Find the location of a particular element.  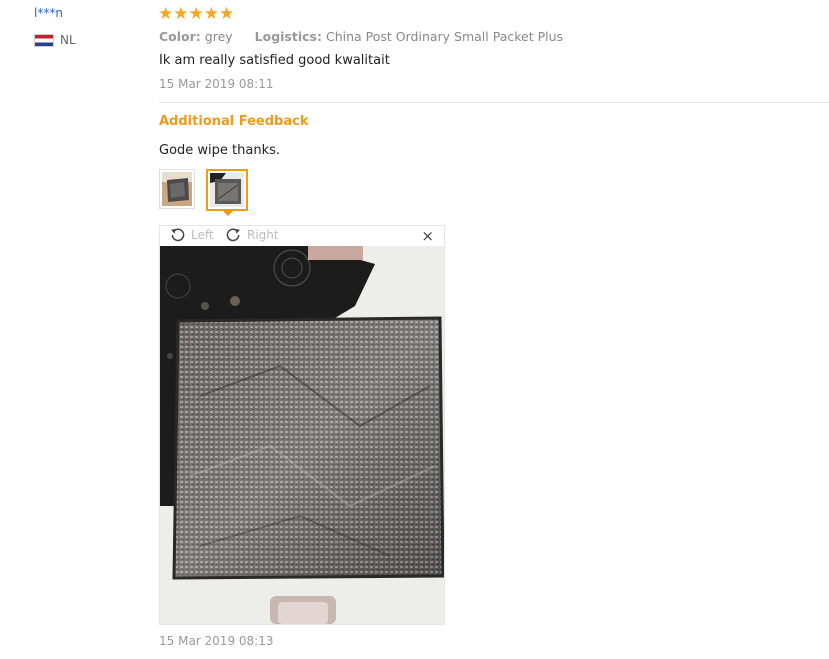

close-viewer-button: × is located at coordinates (427, 236).